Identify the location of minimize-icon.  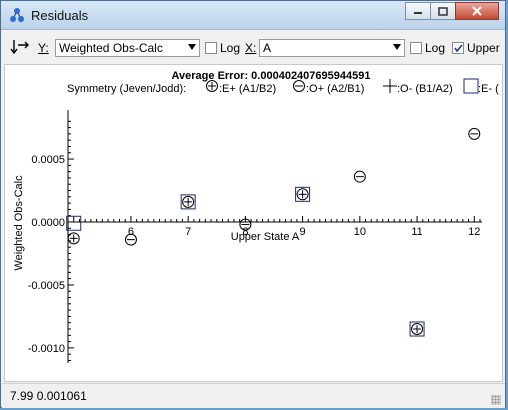
(418, 13).